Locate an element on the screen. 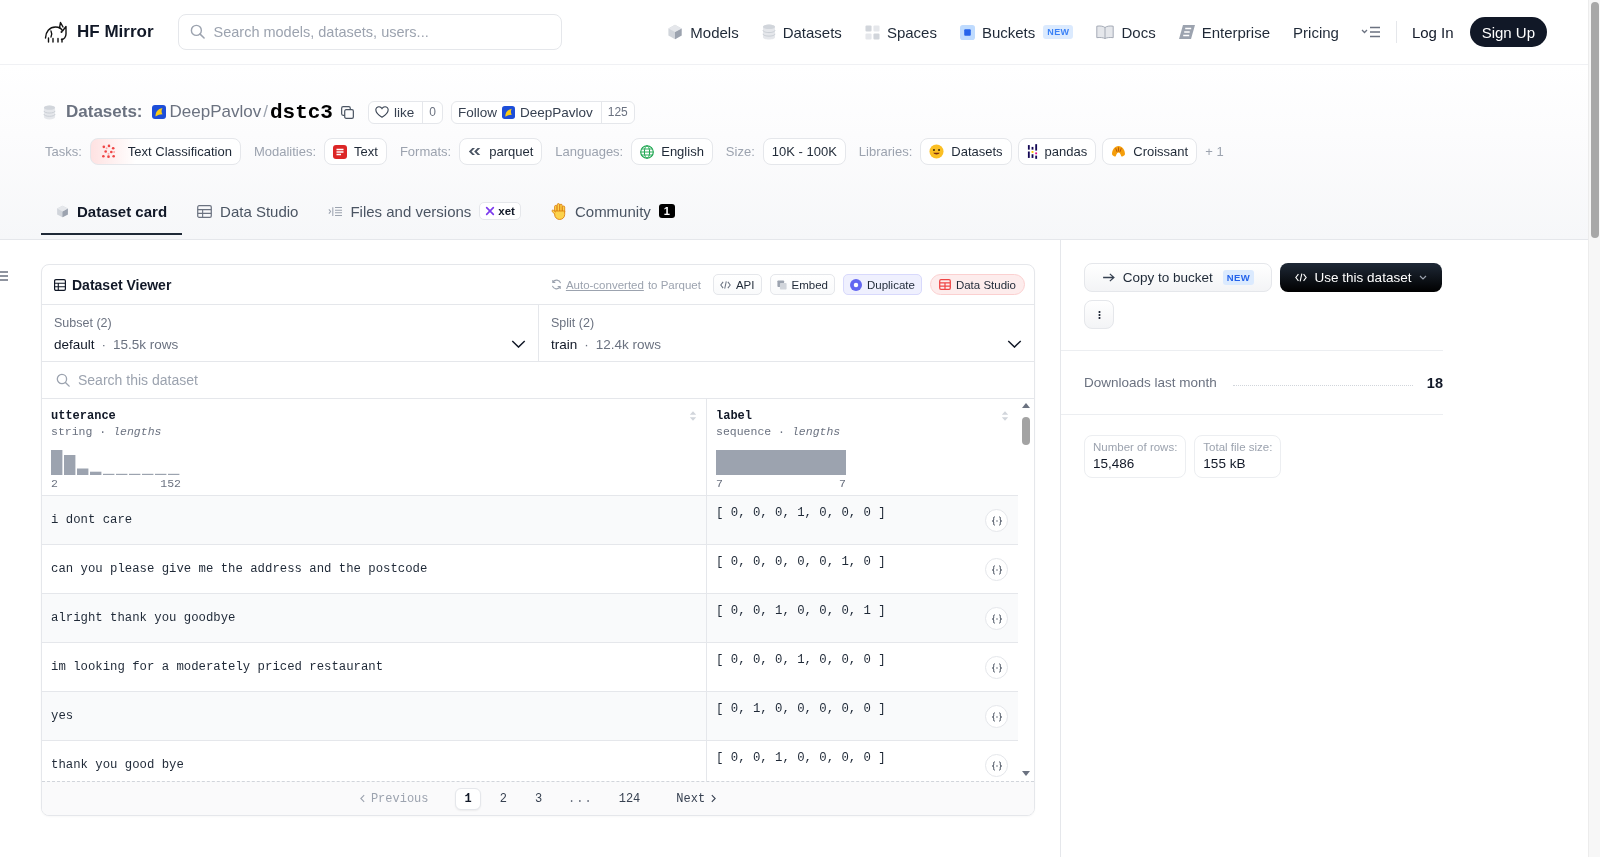 The image size is (1600, 857). cell-text: [ 0, 0, 1, 0, 0, 0, 0 ] is located at coordinates (801, 758).